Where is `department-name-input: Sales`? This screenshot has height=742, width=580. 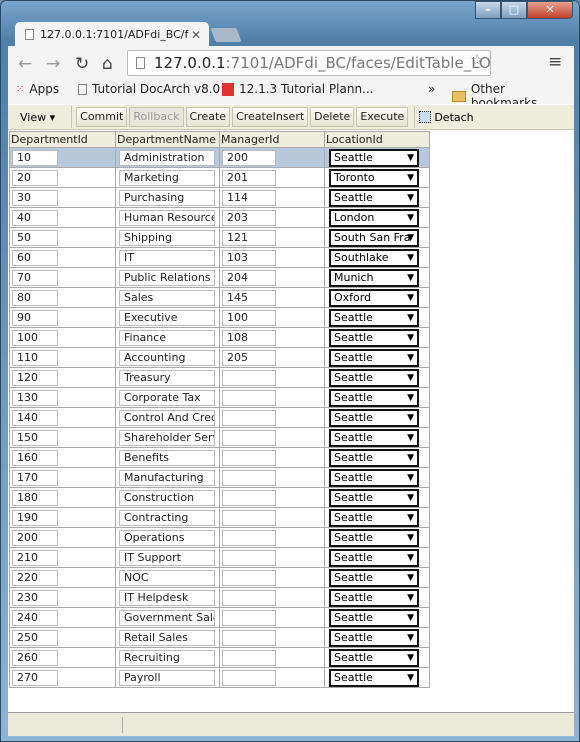
department-name-input: Sales is located at coordinates (167, 297).